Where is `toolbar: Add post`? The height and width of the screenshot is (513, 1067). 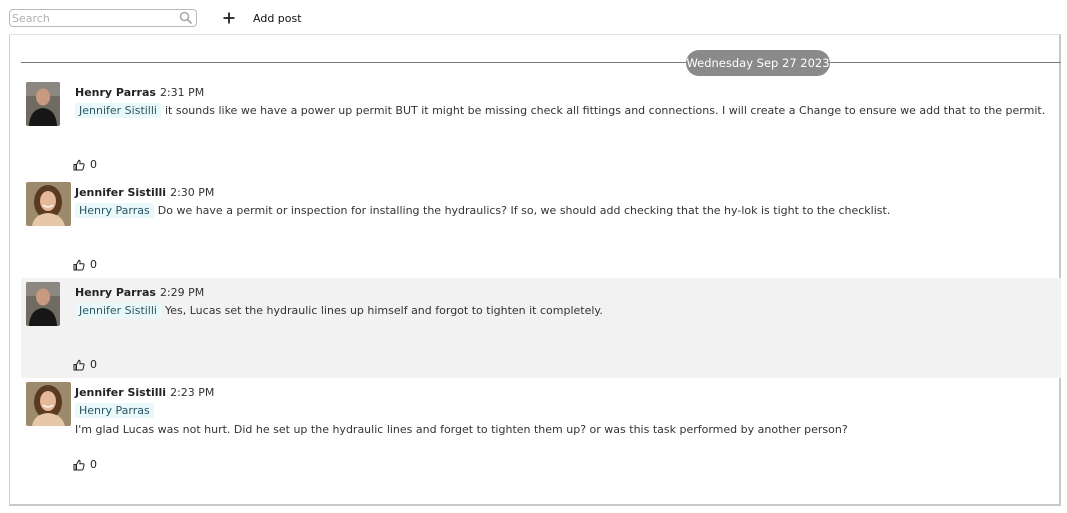 toolbar: Add post is located at coordinates (531, 17).